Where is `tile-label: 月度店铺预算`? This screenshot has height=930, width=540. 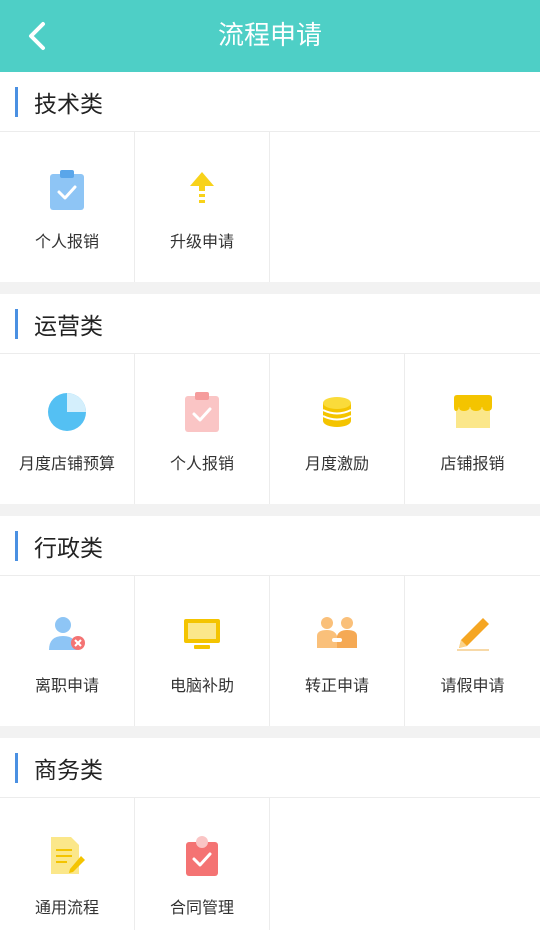
tile-label: 月度店铺预算 is located at coordinates (66, 463).